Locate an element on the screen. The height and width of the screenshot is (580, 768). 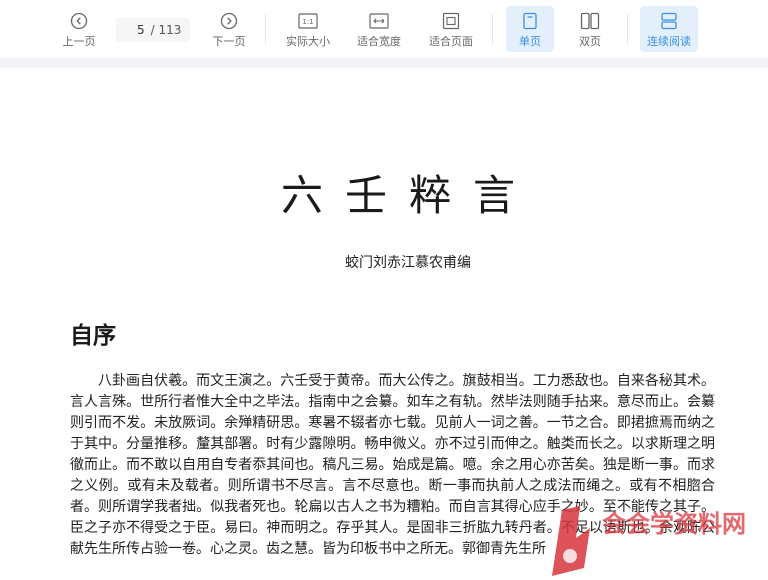
fit-width-label: 适合宽度 is located at coordinates (379, 41).